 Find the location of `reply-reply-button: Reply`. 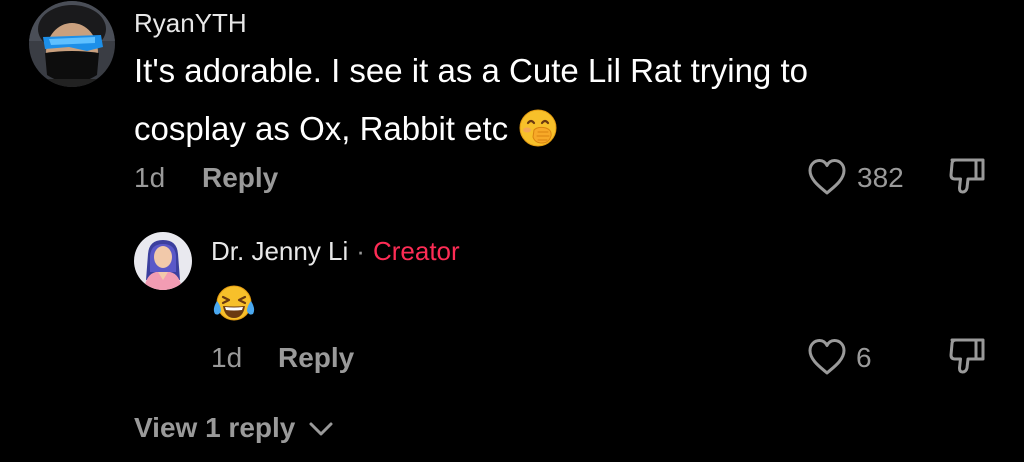

reply-reply-button: Reply is located at coordinates (316, 358).